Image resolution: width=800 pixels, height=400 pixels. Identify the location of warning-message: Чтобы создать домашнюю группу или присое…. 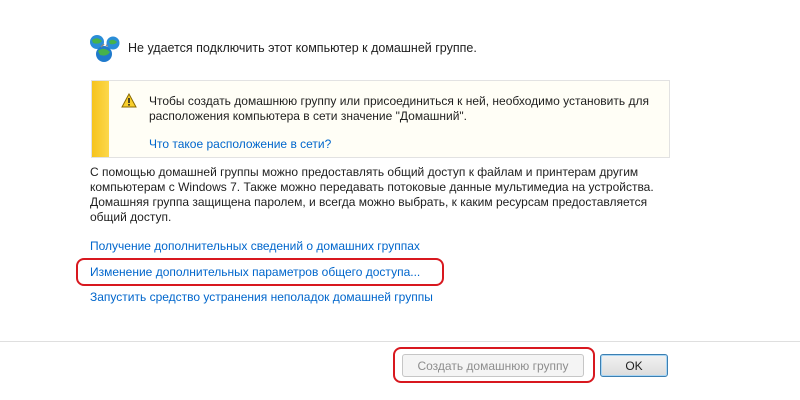
(399, 108).